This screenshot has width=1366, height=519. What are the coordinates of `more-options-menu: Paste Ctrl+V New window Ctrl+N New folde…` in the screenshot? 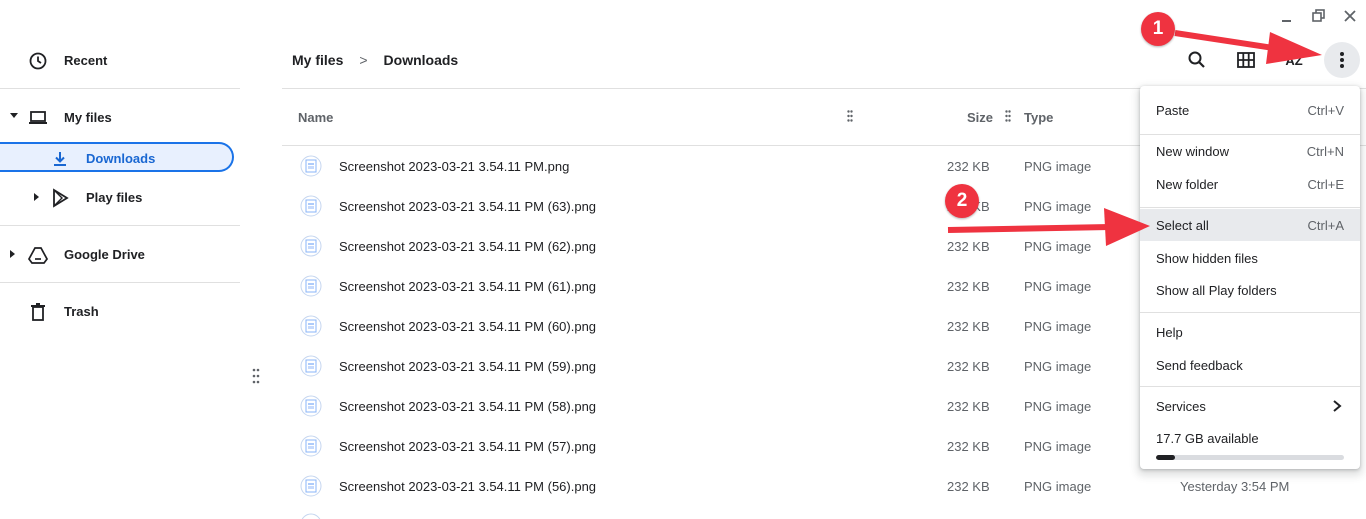 It's located at (1250, 277).